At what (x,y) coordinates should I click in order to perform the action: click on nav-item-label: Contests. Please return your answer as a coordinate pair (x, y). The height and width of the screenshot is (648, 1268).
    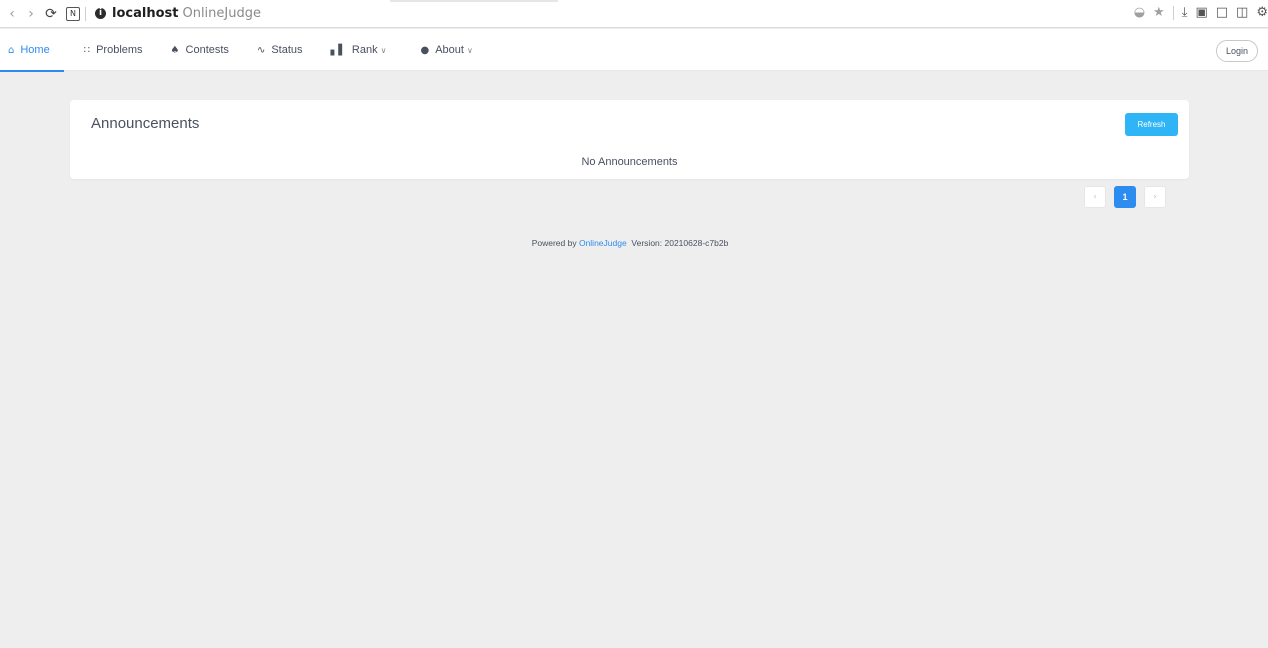
    Looking at the image, I should click on (207, 50).